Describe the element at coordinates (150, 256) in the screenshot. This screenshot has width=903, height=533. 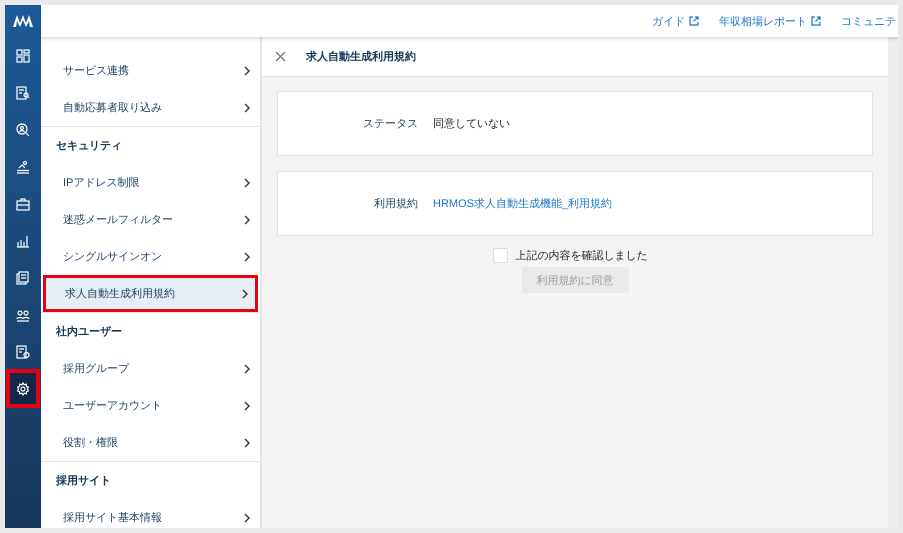
I see `menu-item: シングルサインオン` at that location.